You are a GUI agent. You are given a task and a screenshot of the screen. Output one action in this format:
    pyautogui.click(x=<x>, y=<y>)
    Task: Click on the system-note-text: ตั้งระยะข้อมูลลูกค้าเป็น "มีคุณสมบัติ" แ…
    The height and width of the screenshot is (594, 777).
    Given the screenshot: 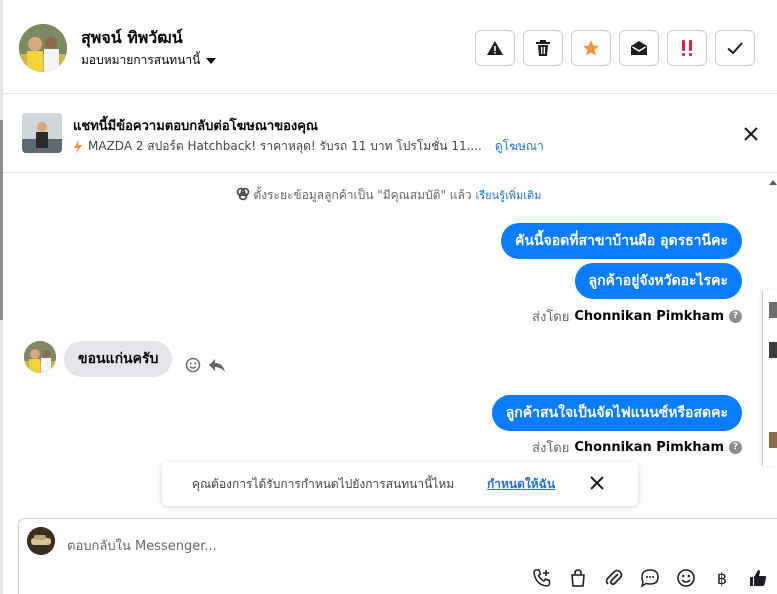 What is the action you would take?
    pyautogui.click(x=362, y=195)
    